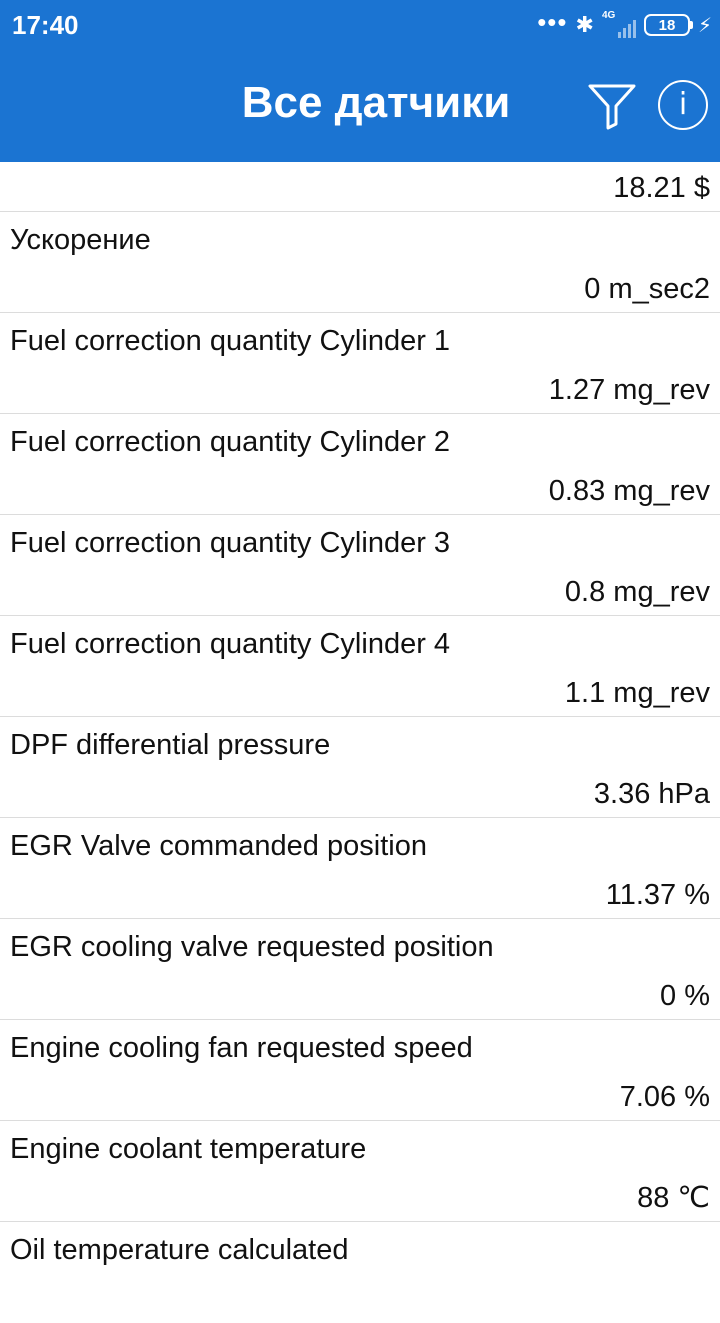  Describe the element at coordinates (637, 693) in the screenshot. I see `sensor-value: 1.1 mg_rev` at that location.